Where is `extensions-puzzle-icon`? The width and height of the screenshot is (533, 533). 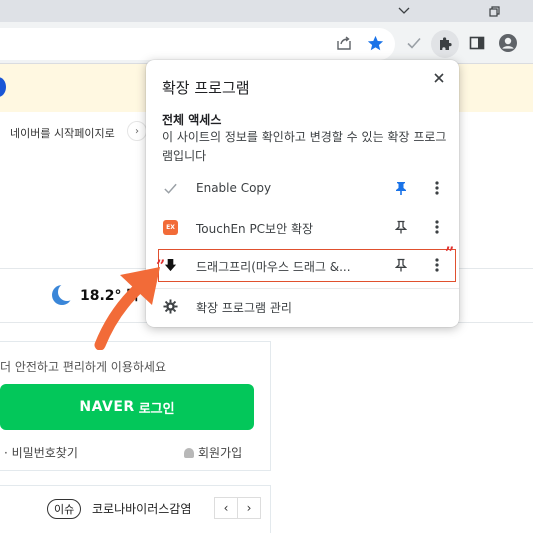 extensions-puzzle-icon is located at coordinates (445, 44).